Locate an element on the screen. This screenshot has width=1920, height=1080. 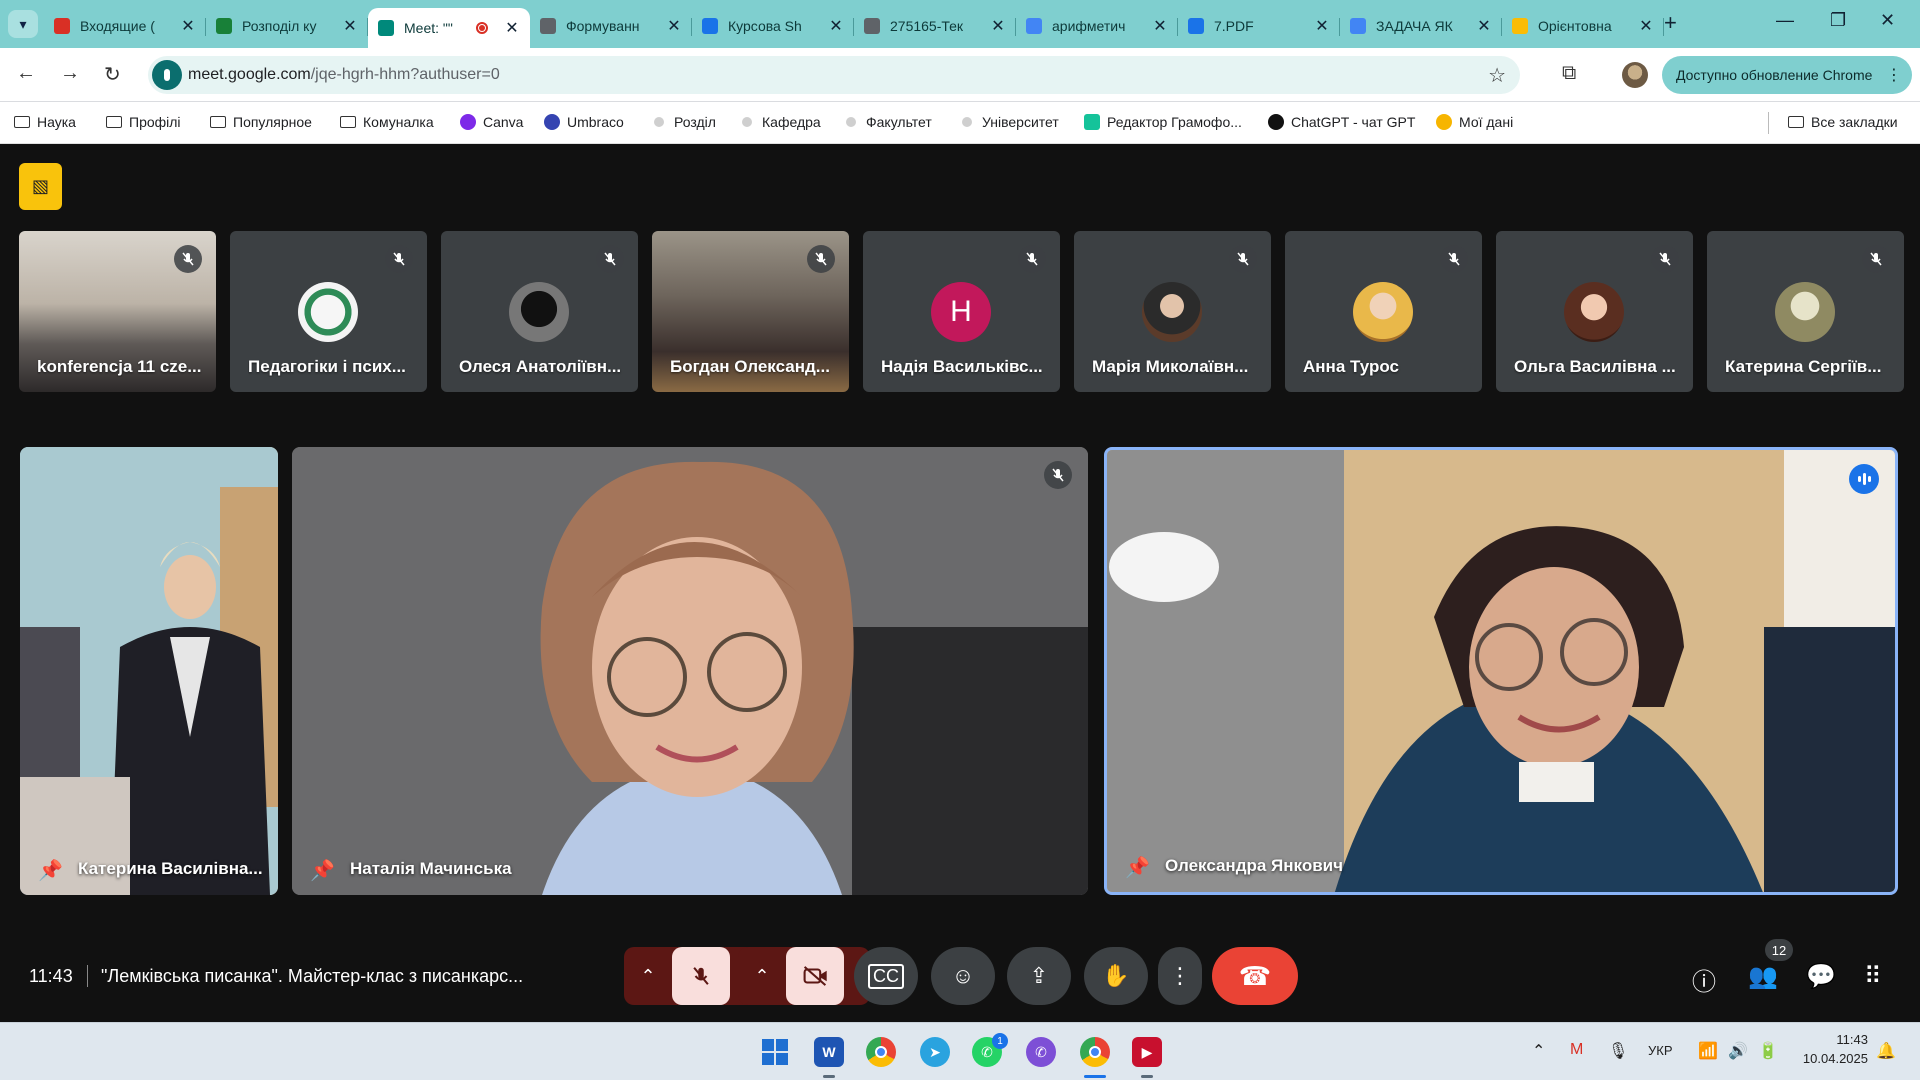
tab-search-button: ▾ is located at coordinates (23, 24).